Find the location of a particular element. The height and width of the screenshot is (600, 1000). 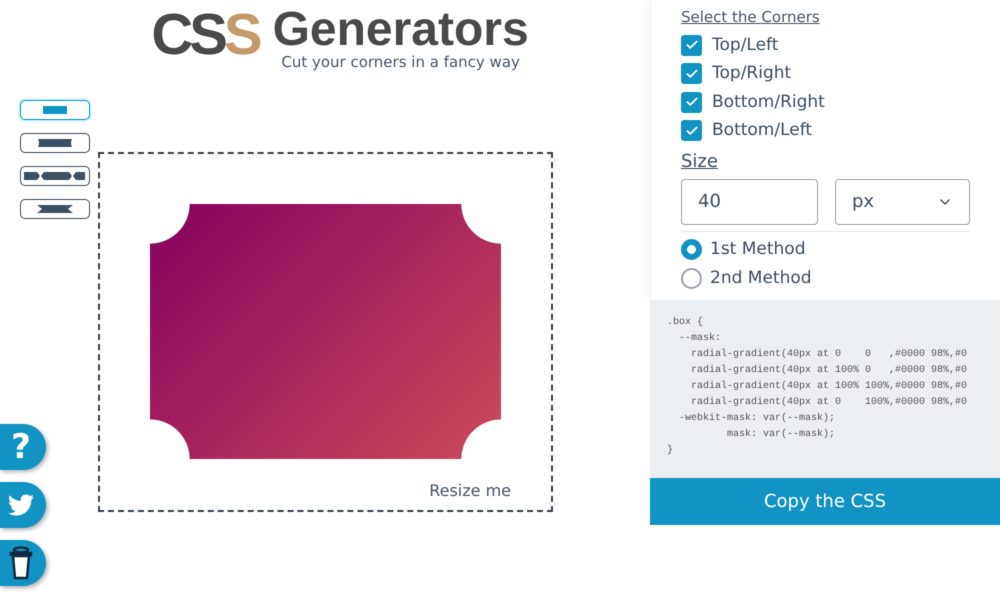

logo-title: Generators is located at coordinates (400, 30).